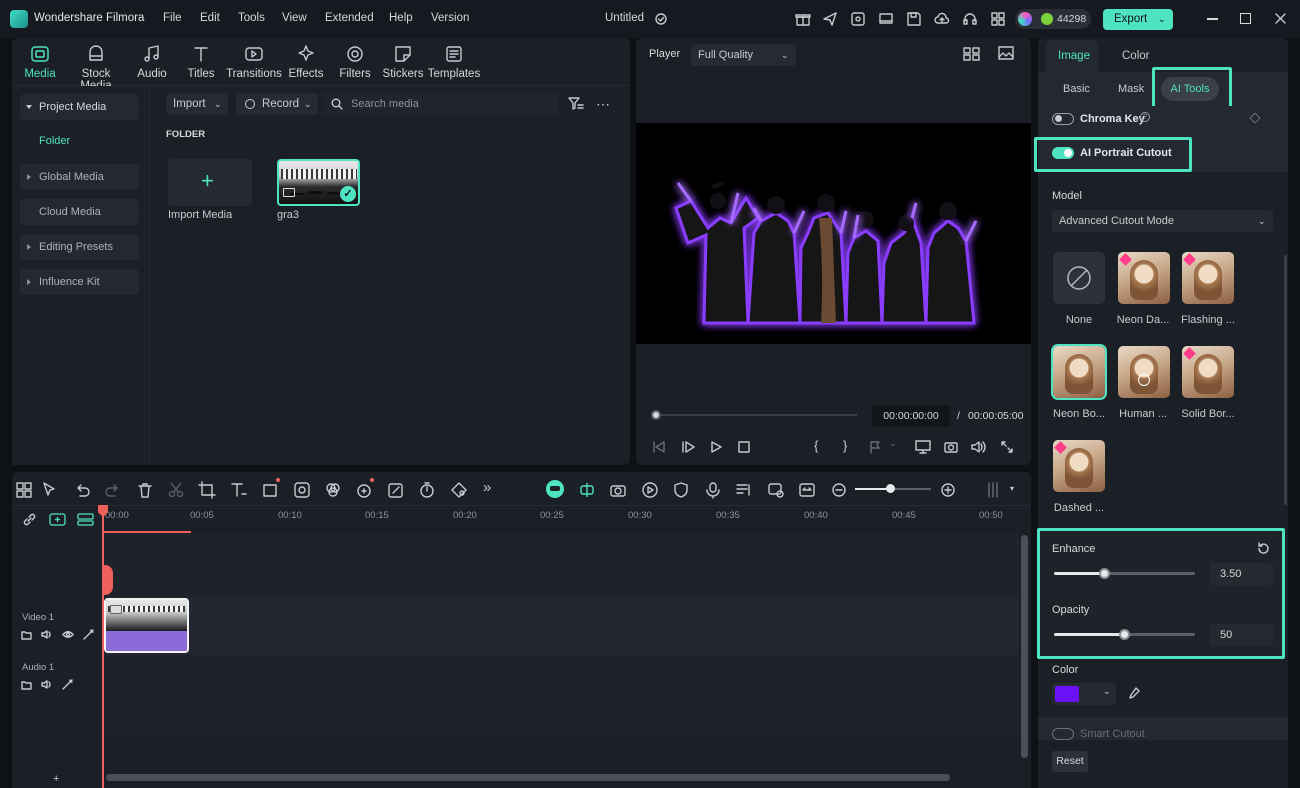 The image size is (1300, 788). Describe the element at coordinates (1241, 574) in the screenshot. I see `enhance-value-input: 3.50` at that location.